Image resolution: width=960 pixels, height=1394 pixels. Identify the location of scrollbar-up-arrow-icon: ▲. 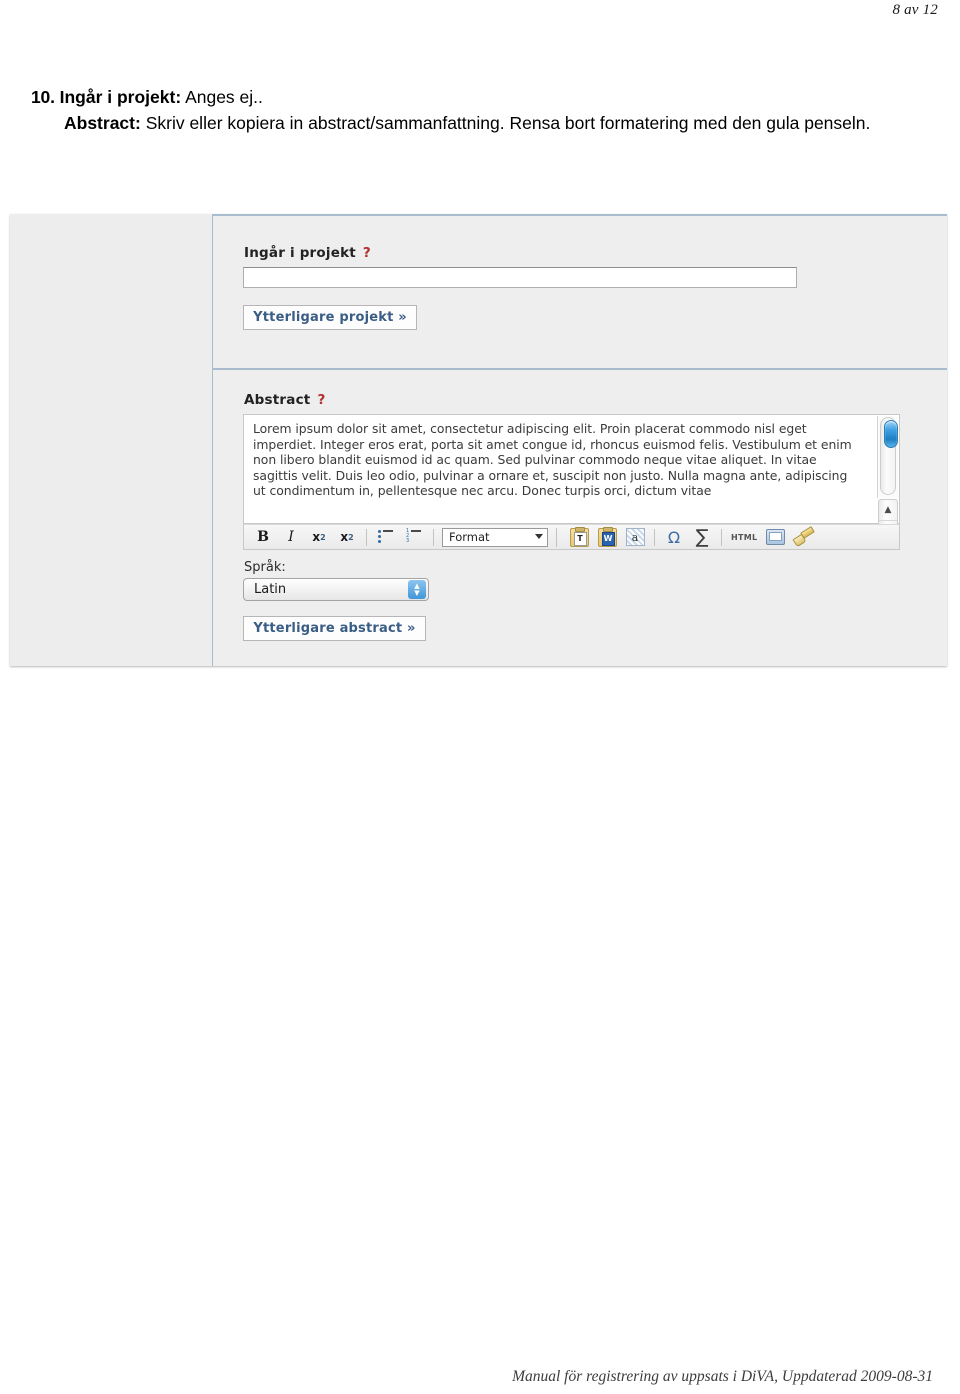
(888, 510).